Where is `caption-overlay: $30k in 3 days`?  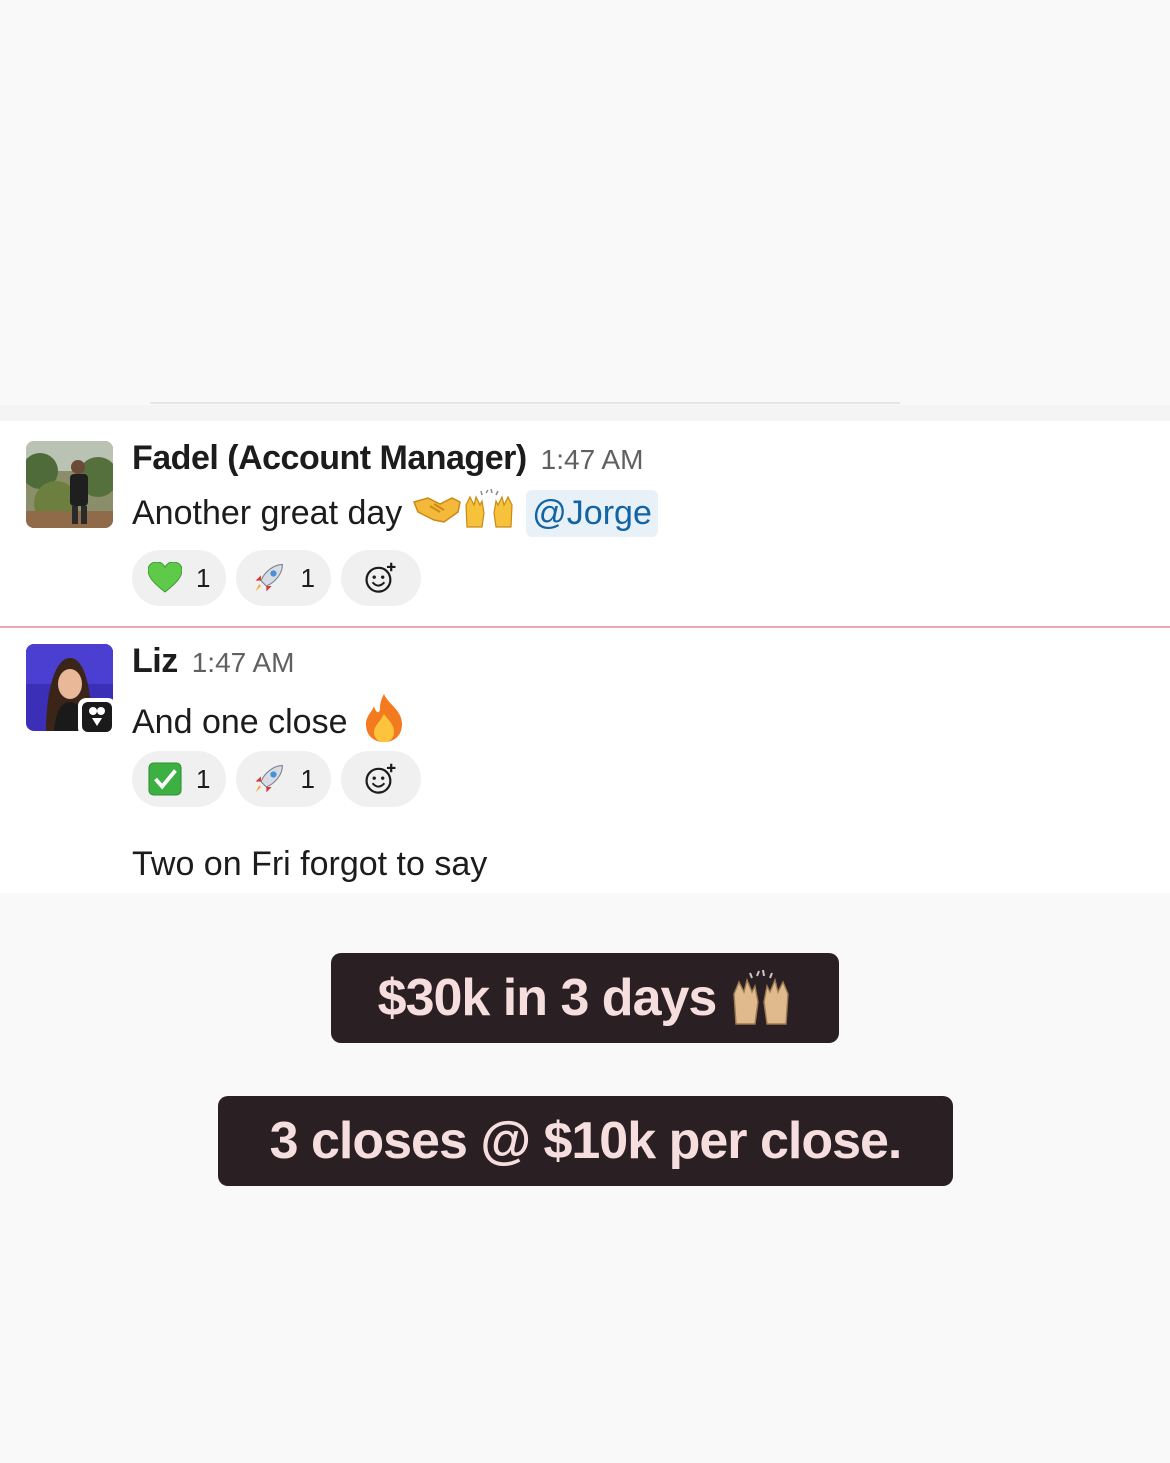 caption-overlay: $30k in 3 days is located at coordinates (585, 998).